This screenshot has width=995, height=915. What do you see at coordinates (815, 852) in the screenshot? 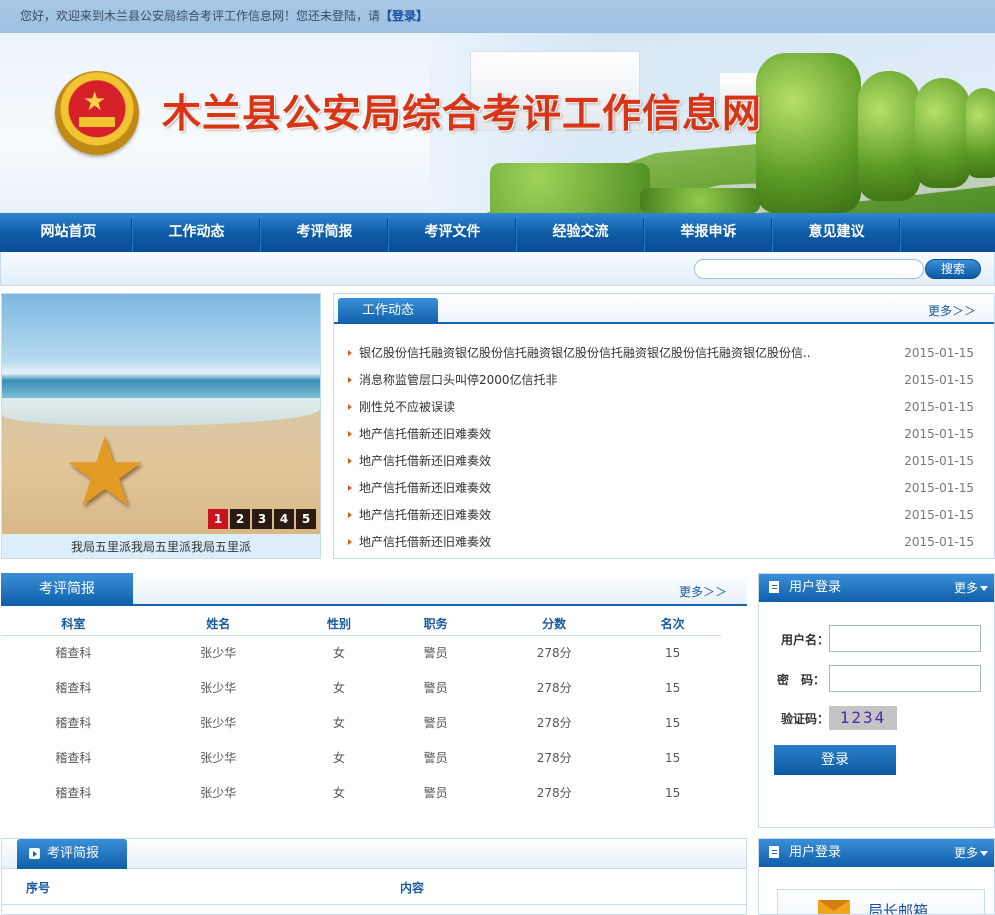
I see `login-2-title: 用户登录` at bounding box center [815, 852].